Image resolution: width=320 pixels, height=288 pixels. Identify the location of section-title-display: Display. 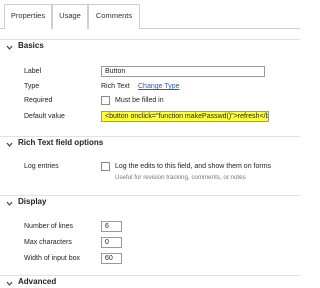
(32, 201).